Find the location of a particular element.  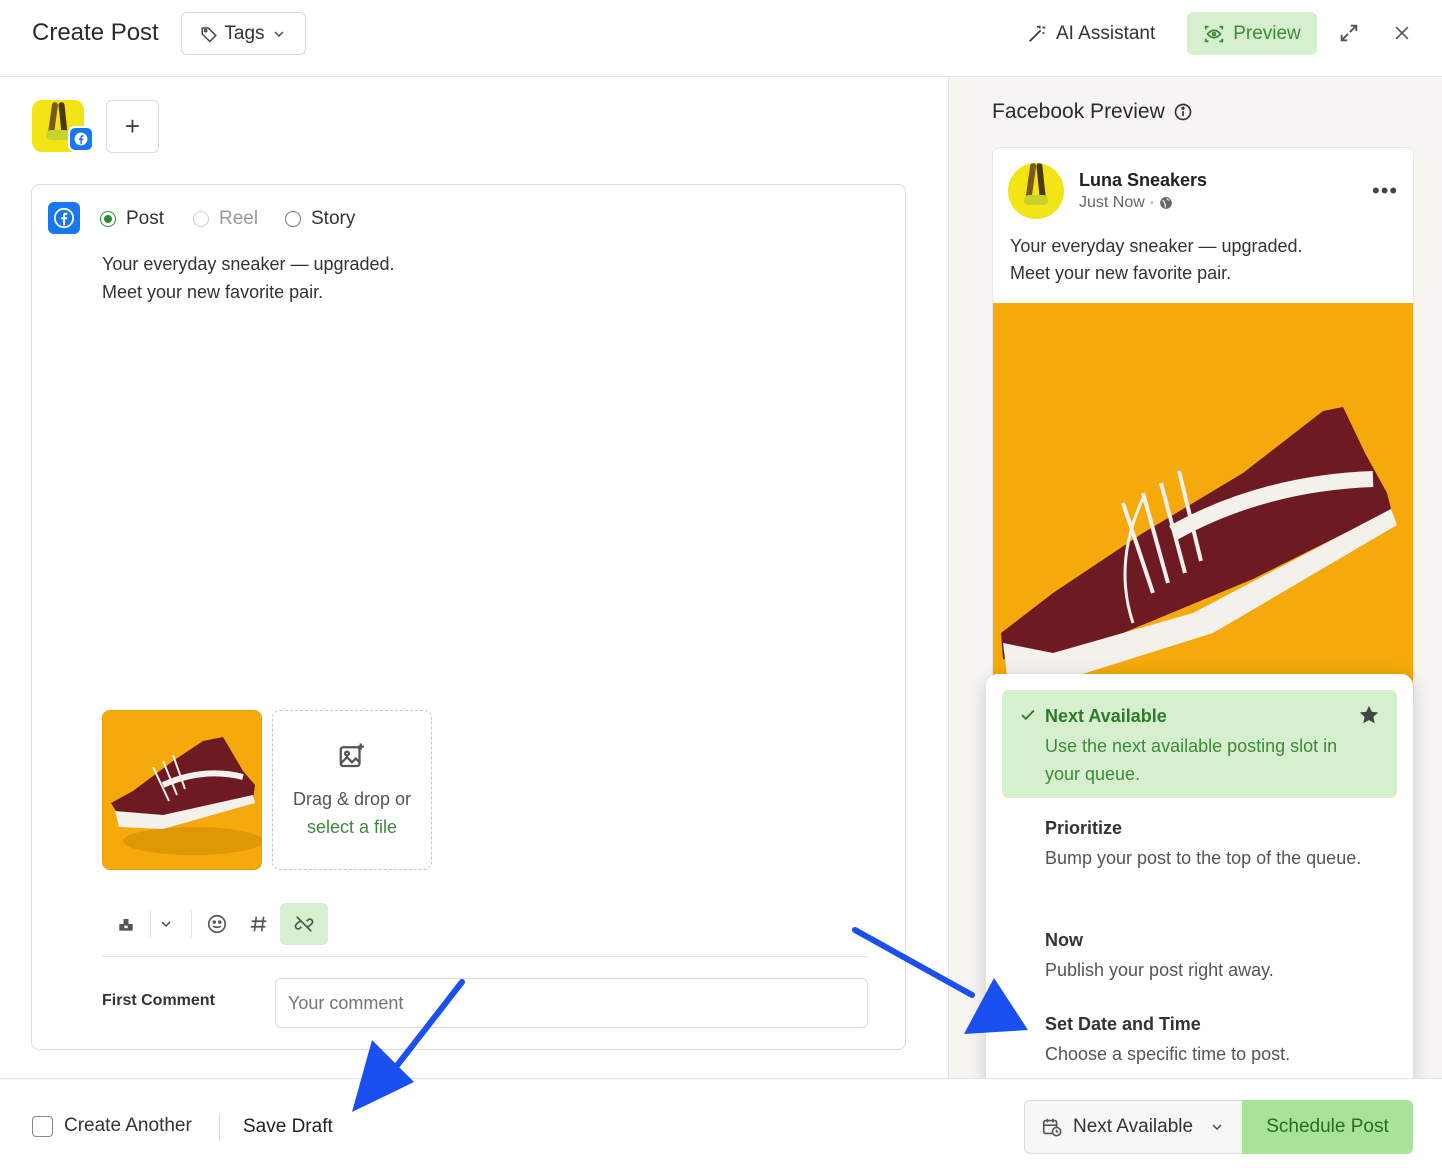

link-shortener-button is located at coordinates (304, 924).